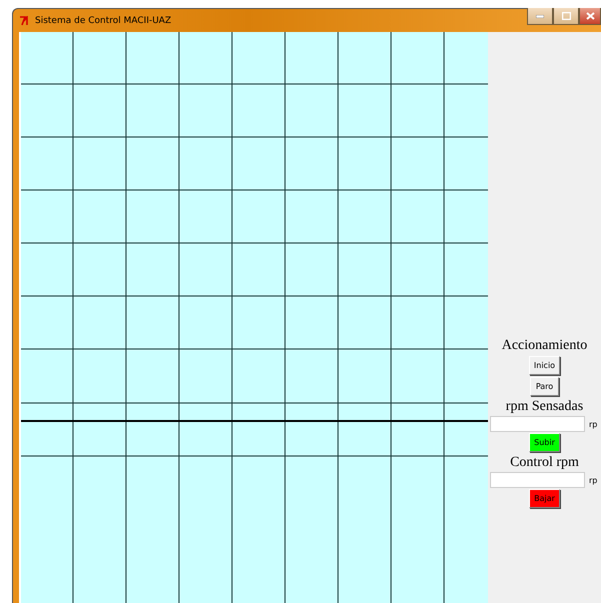  I want to click on action-button: Paro, so click(544, 386).